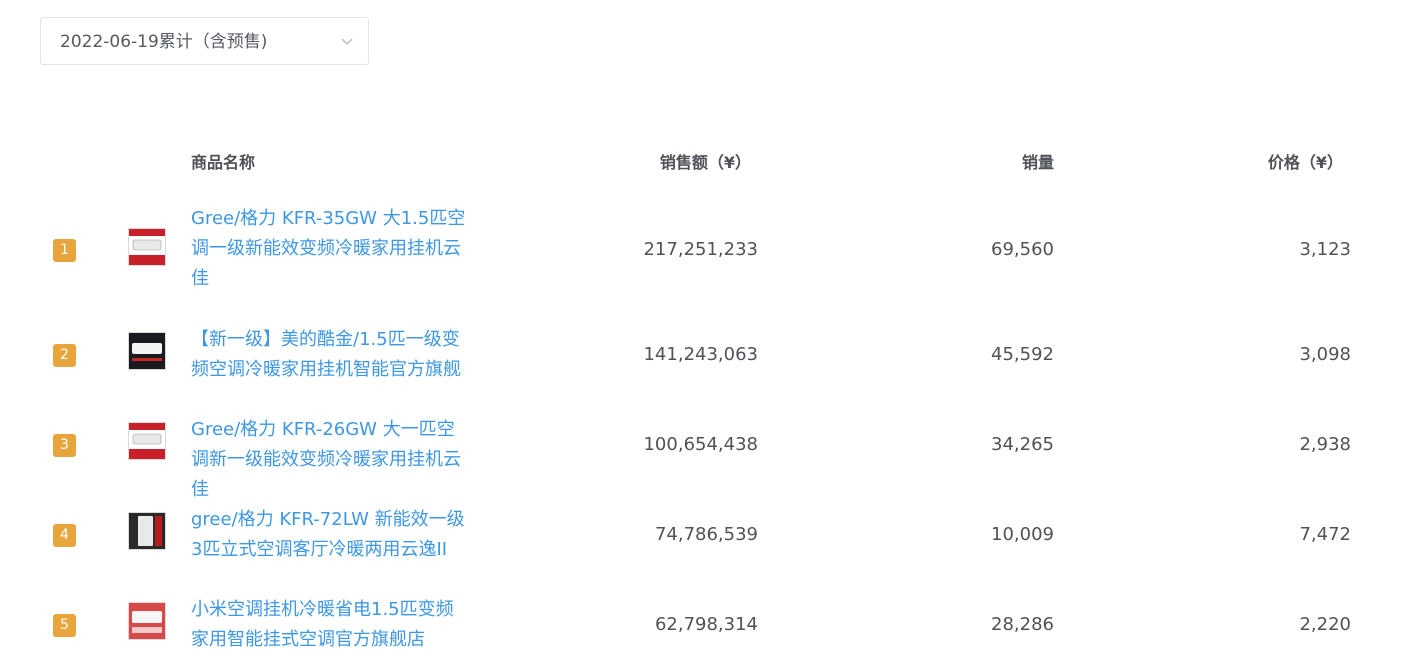  Describe the element at coordinates (1022, 444) in the screenshot. I see `sales-volume: 34,265` at that location.